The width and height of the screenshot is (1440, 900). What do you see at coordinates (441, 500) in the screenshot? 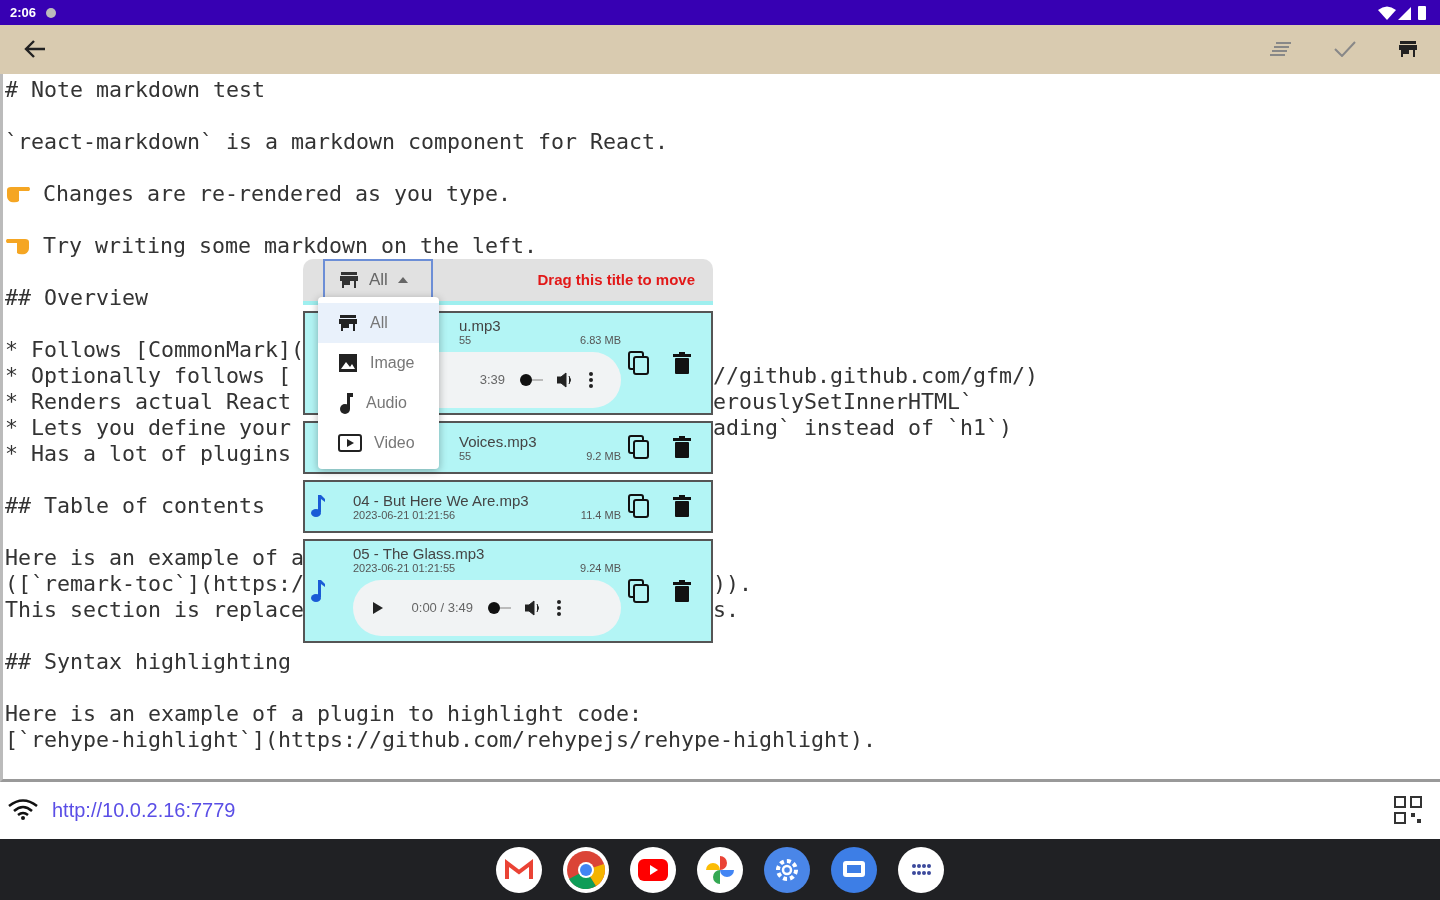
I see `file-name: 04 - But Here We Are.mp3` at bounding box center [441, 500].